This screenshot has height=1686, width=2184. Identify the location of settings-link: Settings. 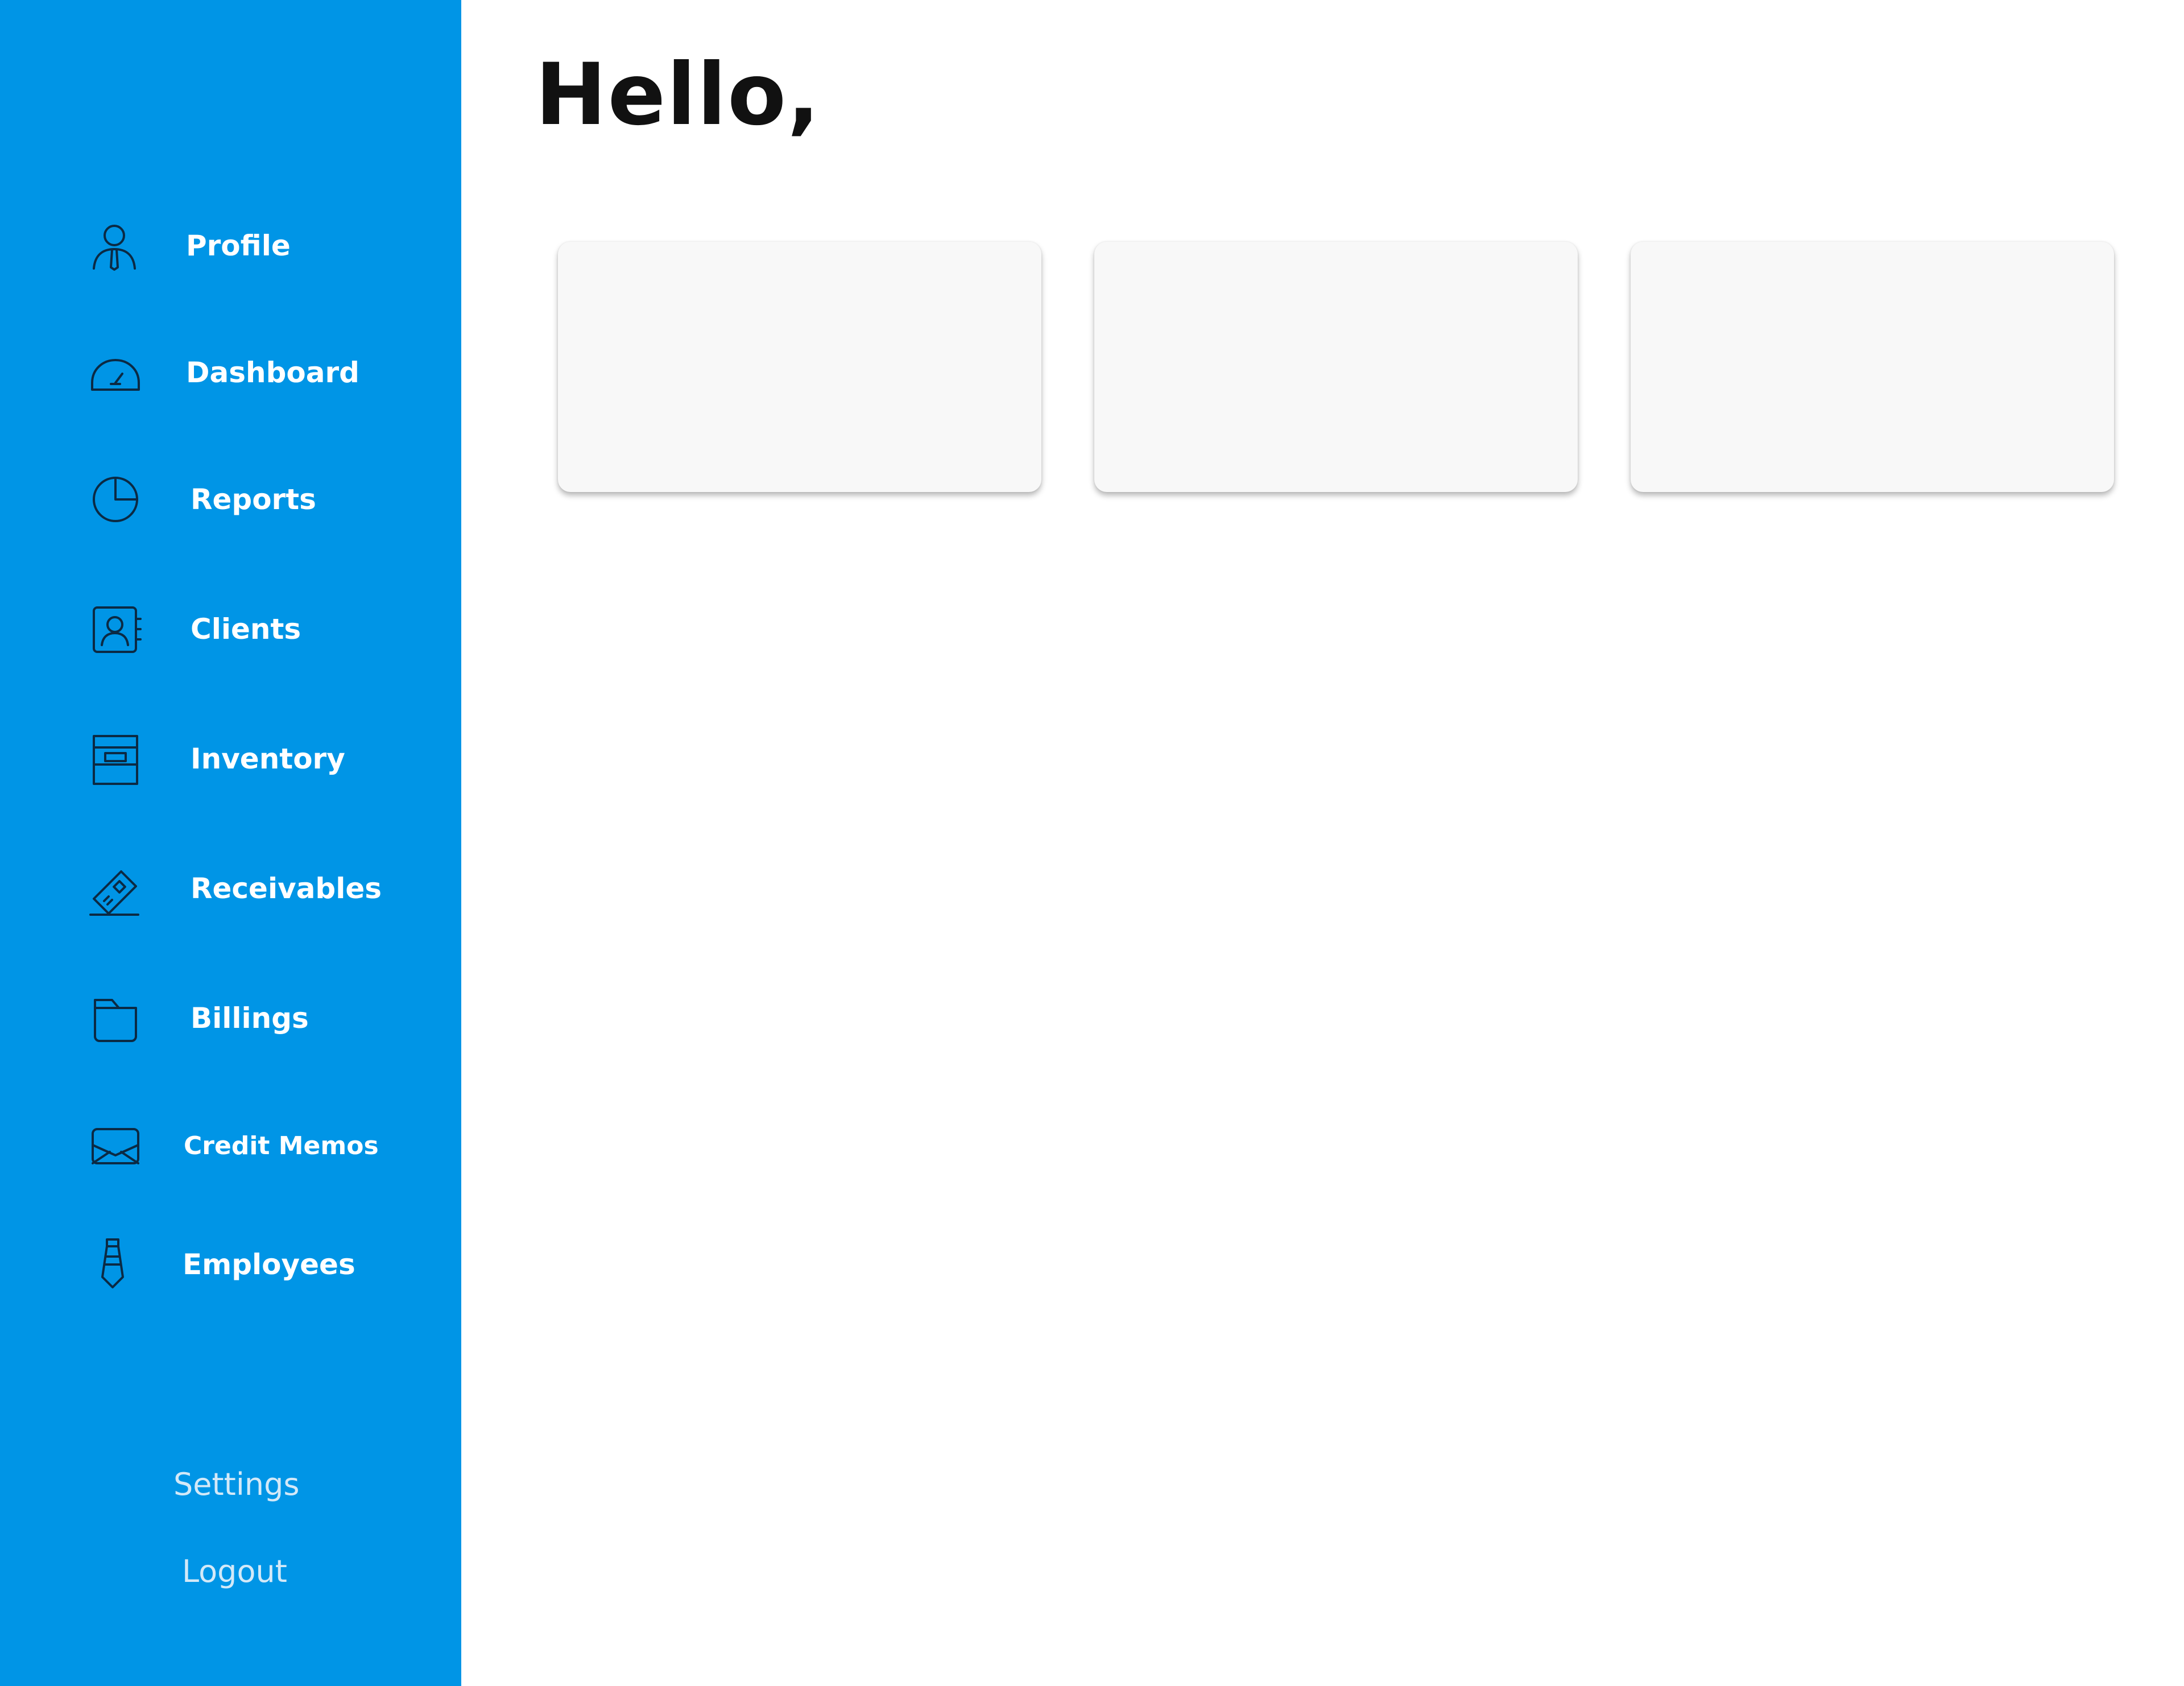
(236, 1484).